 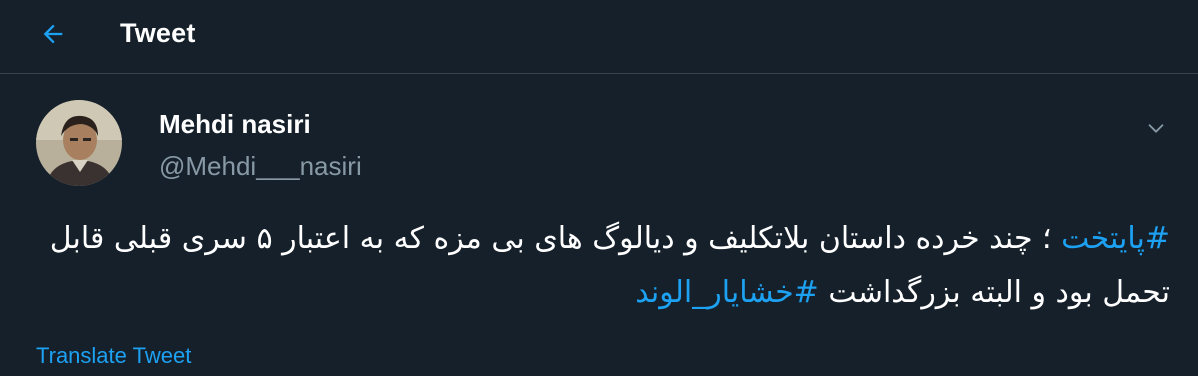 What do you see at coordinates (79, 143) in the screenshot?
I see `avatar` at bounding box center [79, 143].